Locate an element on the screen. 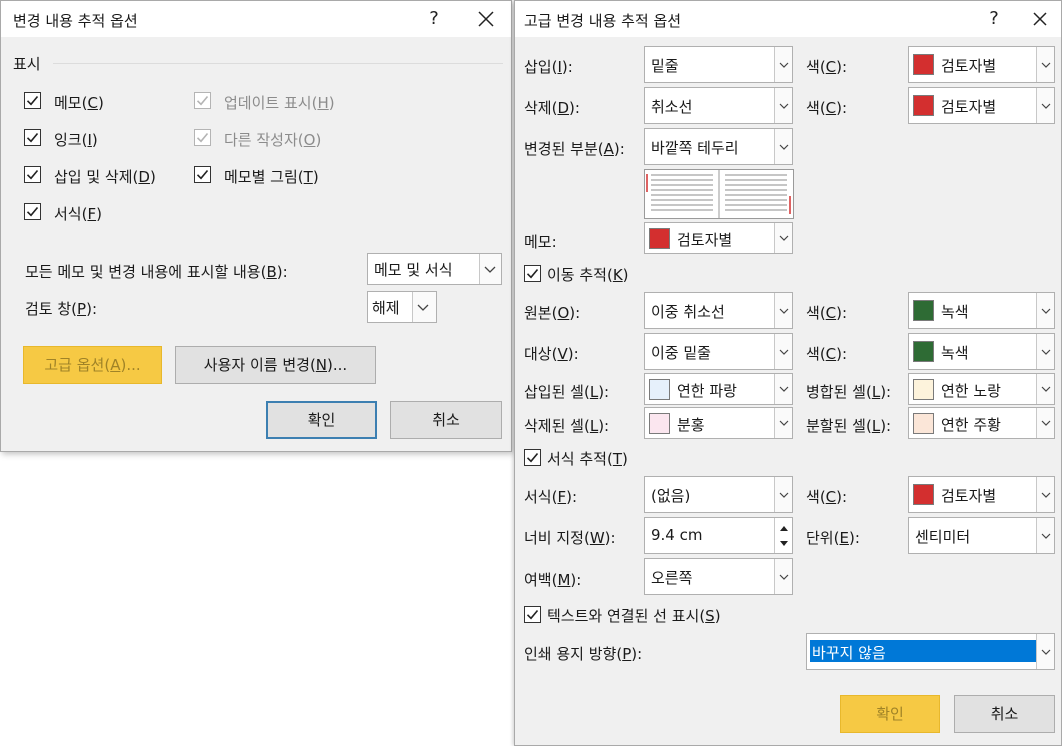 The height and width of the screenshot is (746, 1062). deleted-cells-dropdown: 분홍 is located at coordinates (718, 423).